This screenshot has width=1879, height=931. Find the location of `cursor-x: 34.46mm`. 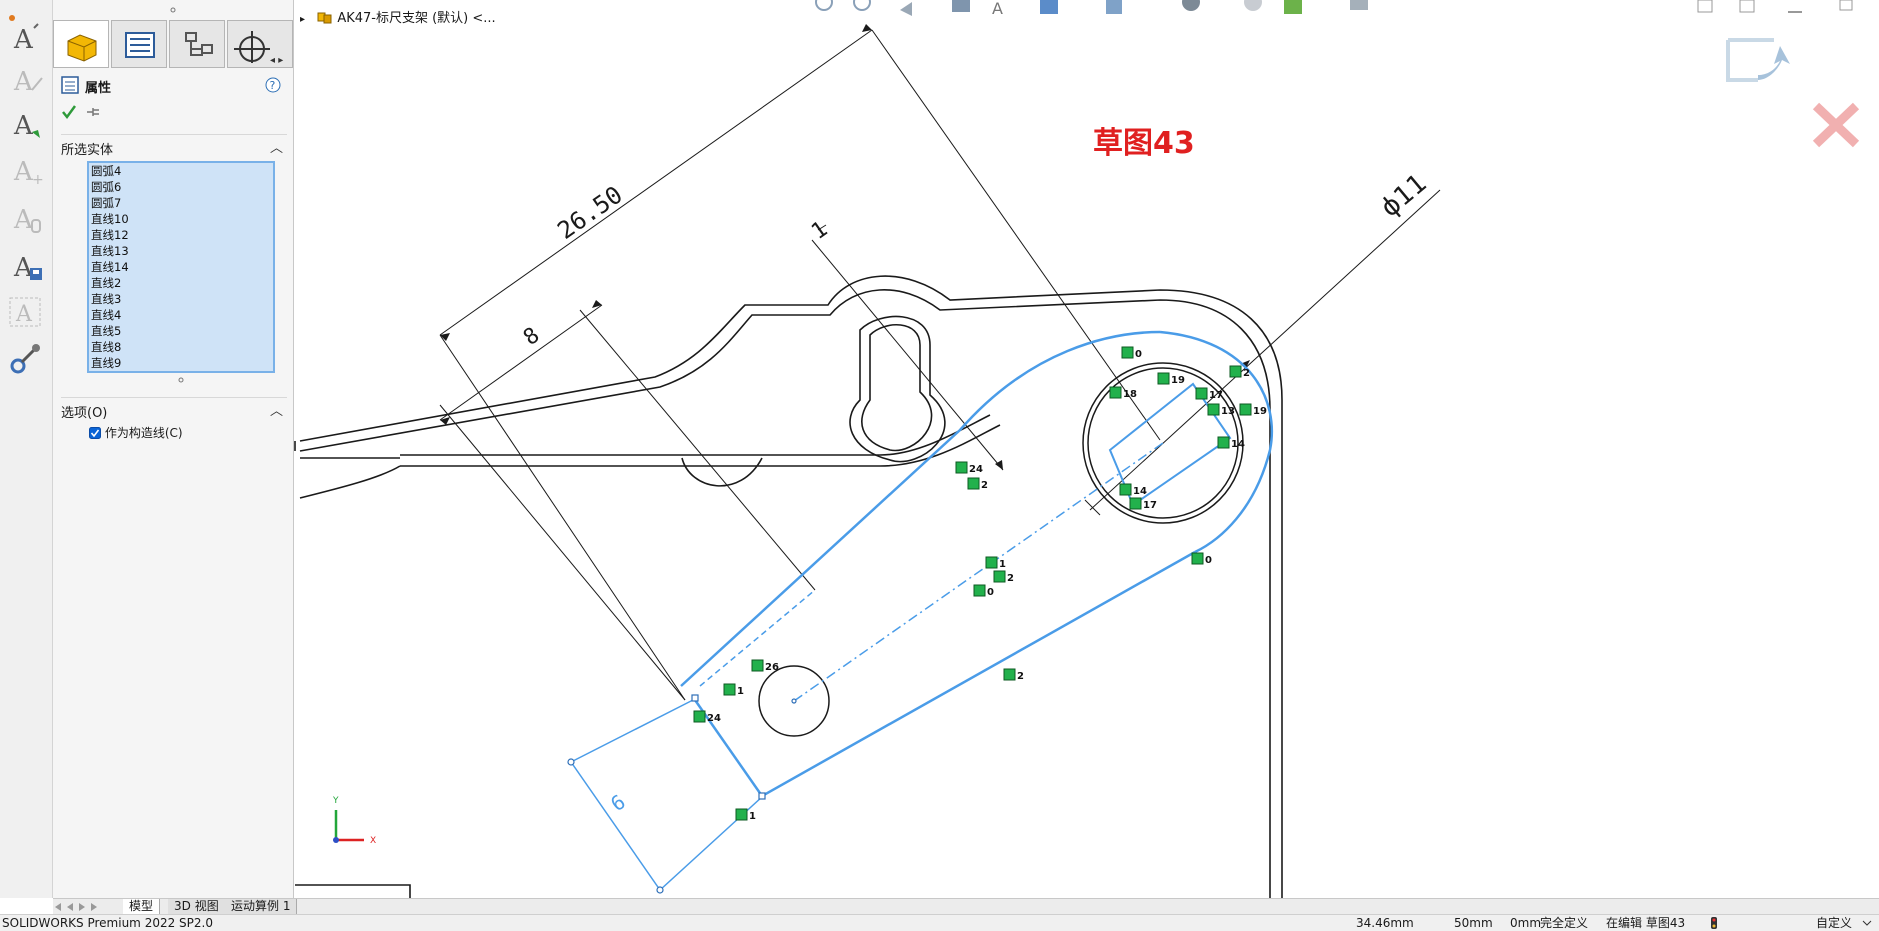

cursor-x: 34.46mm is located at coordinates (1385, 923).